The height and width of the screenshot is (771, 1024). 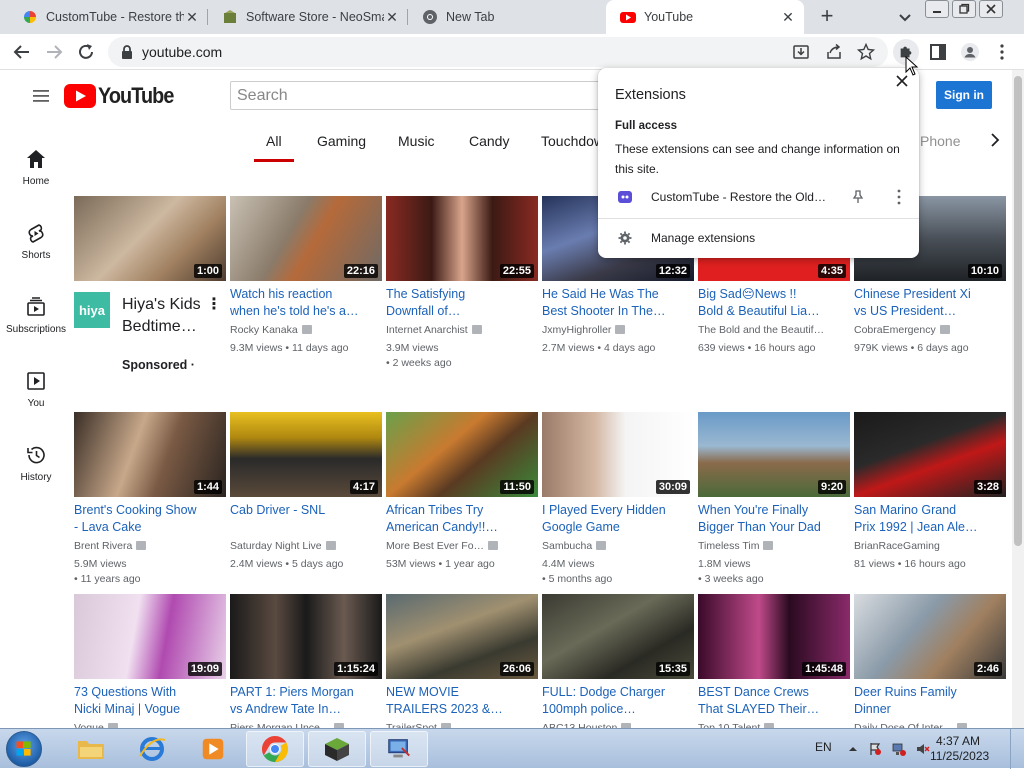 What do you see at coordinates (306, 330) in the screenshot?
I see `channel-name: Rocky Kanaka` at bounding box center [306, 330].